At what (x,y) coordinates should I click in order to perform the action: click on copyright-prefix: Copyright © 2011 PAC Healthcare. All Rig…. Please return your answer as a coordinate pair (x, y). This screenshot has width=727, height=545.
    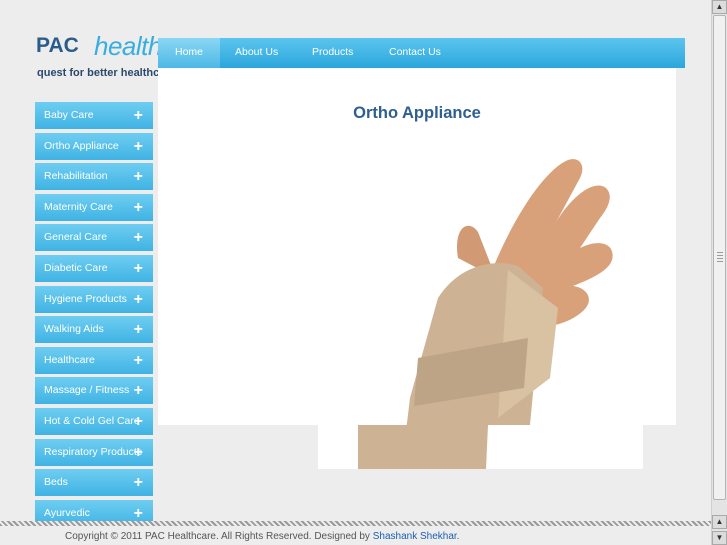
    Looking at the image, I should click on (219, 536).